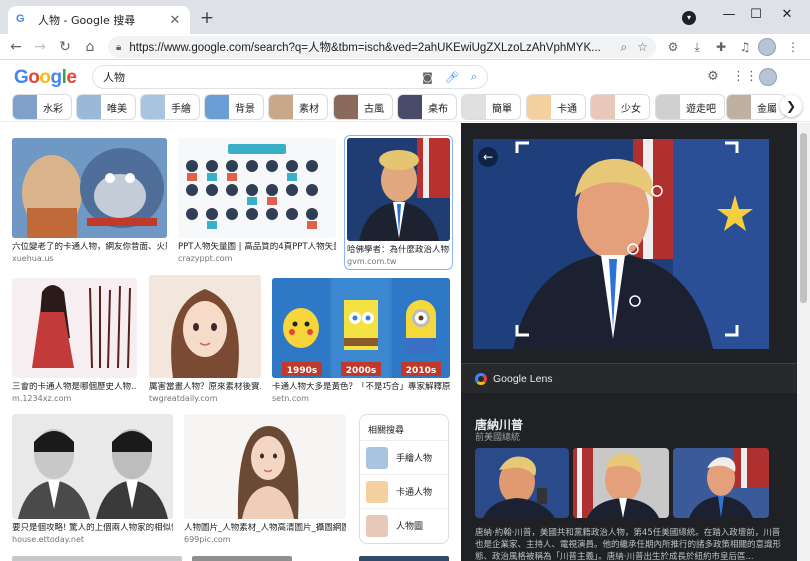 This screenshot has width=810, height=561. What do you see at coordinates (302, 371) in the screenshot?
I see `chart-label-1990s: 1990s` at bounding box center [302, 371].